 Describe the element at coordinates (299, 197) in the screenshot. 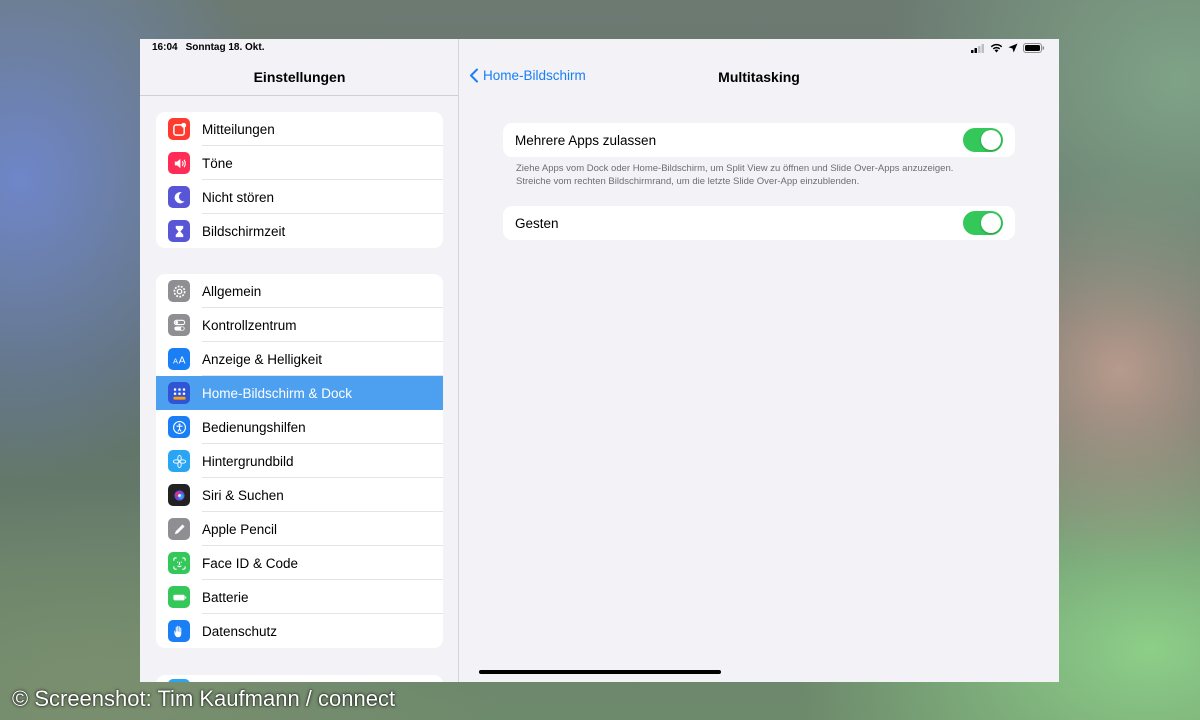

I see `sidebar-item-nicht-stoeren: Nicht stören` at that location.